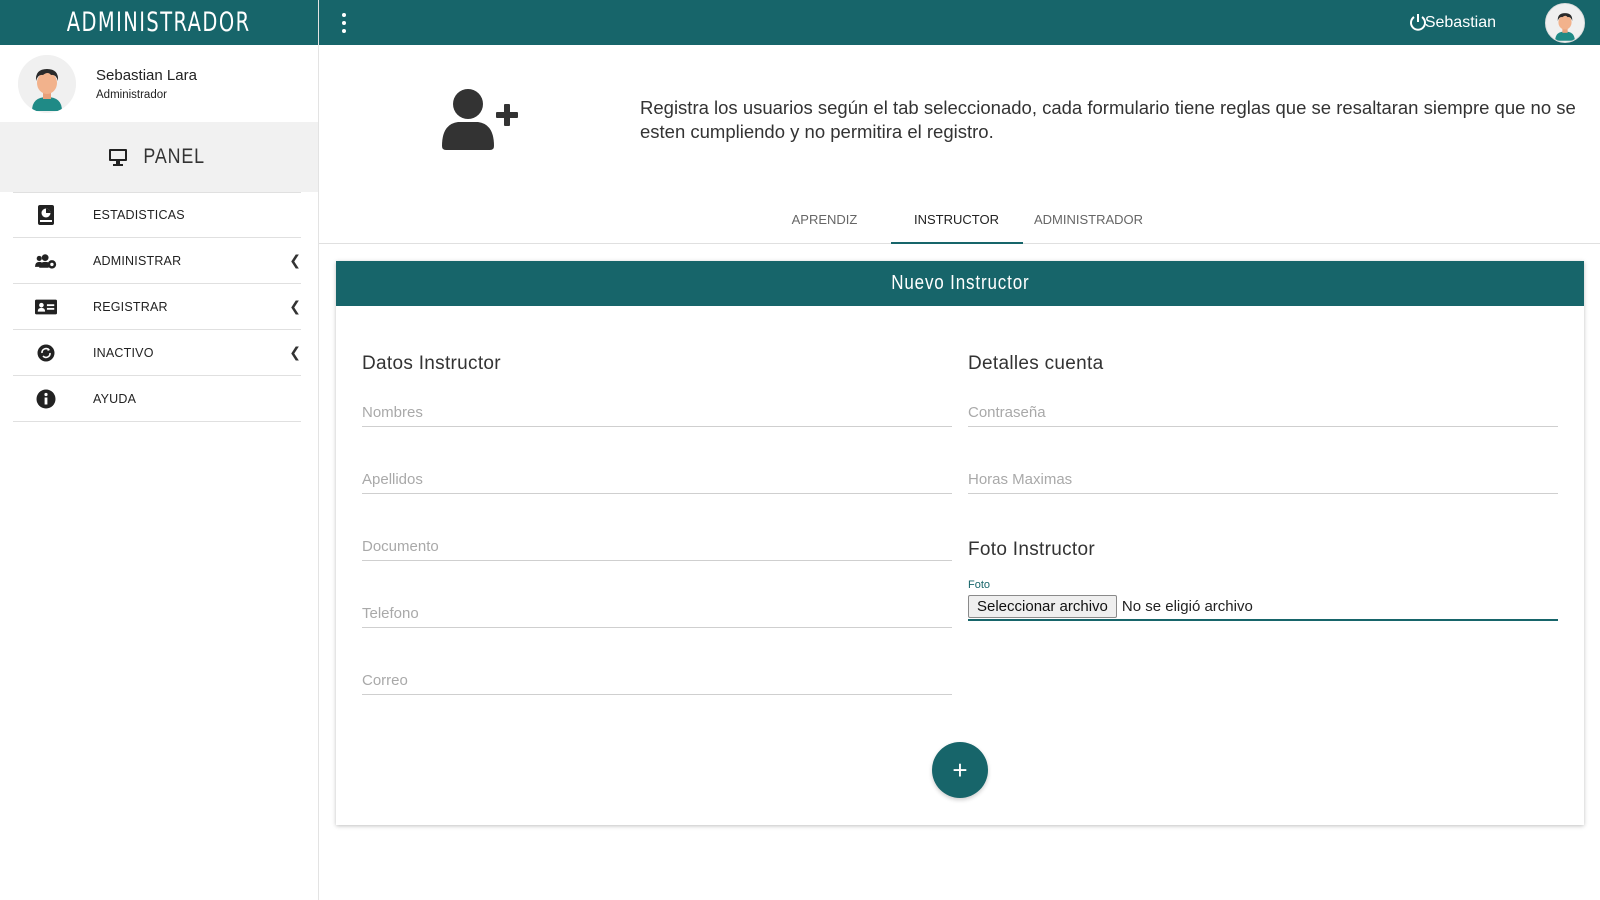 The width and height of the screenshot is (1600, 900). I want to click on telefono-field, so click(657, 616).